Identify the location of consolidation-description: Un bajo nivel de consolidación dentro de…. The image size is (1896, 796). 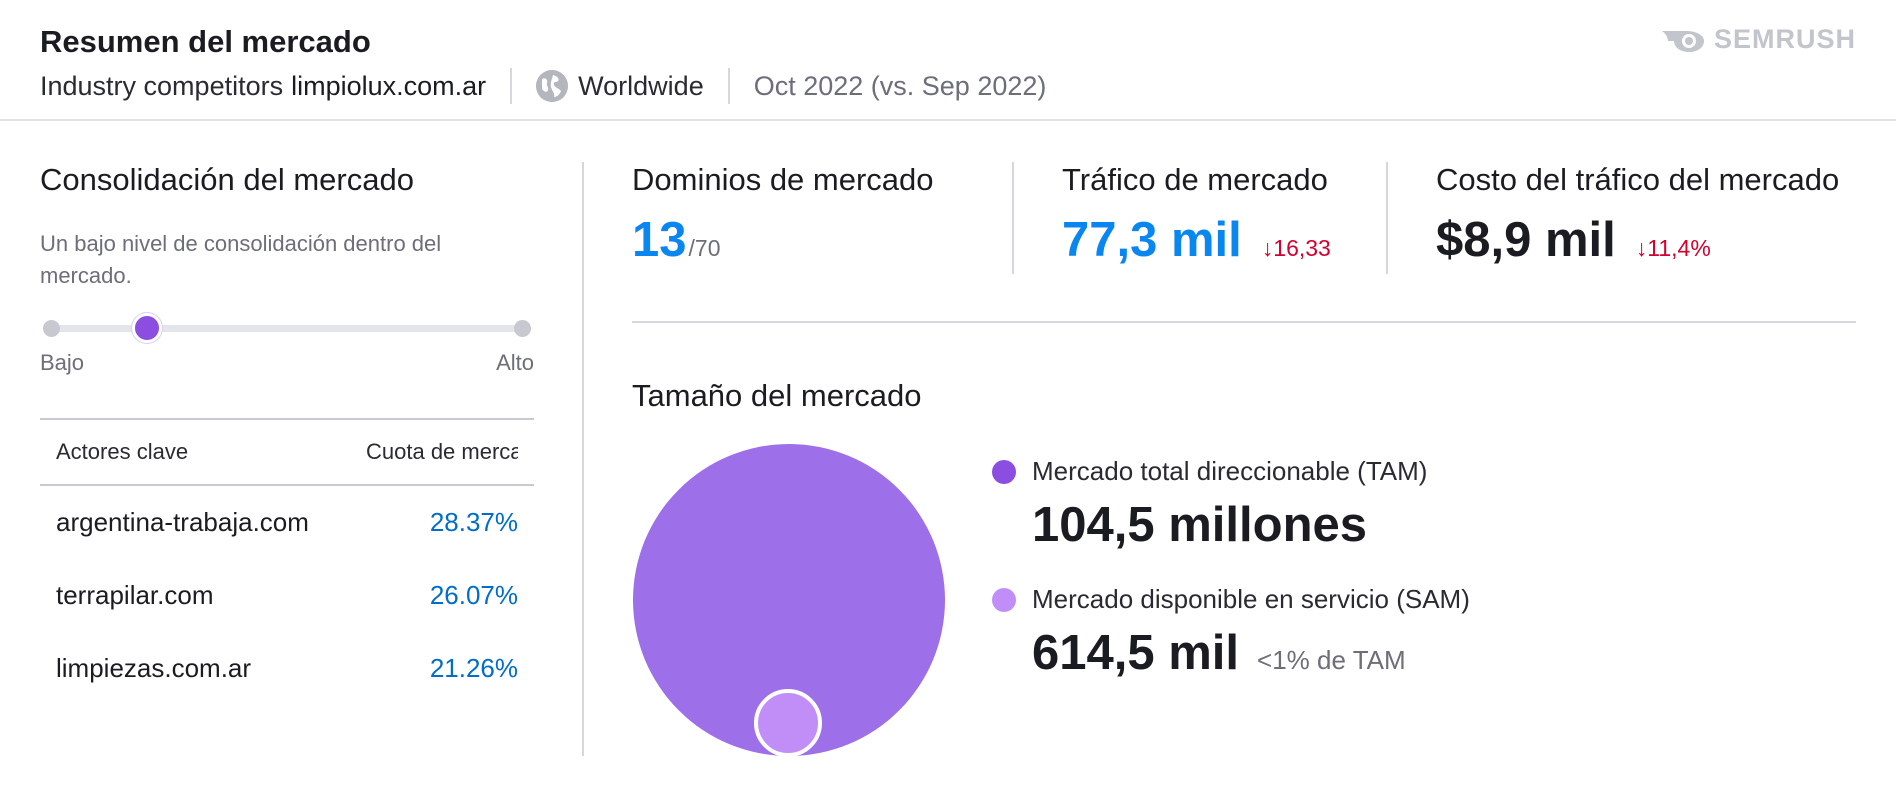
(241, 259).